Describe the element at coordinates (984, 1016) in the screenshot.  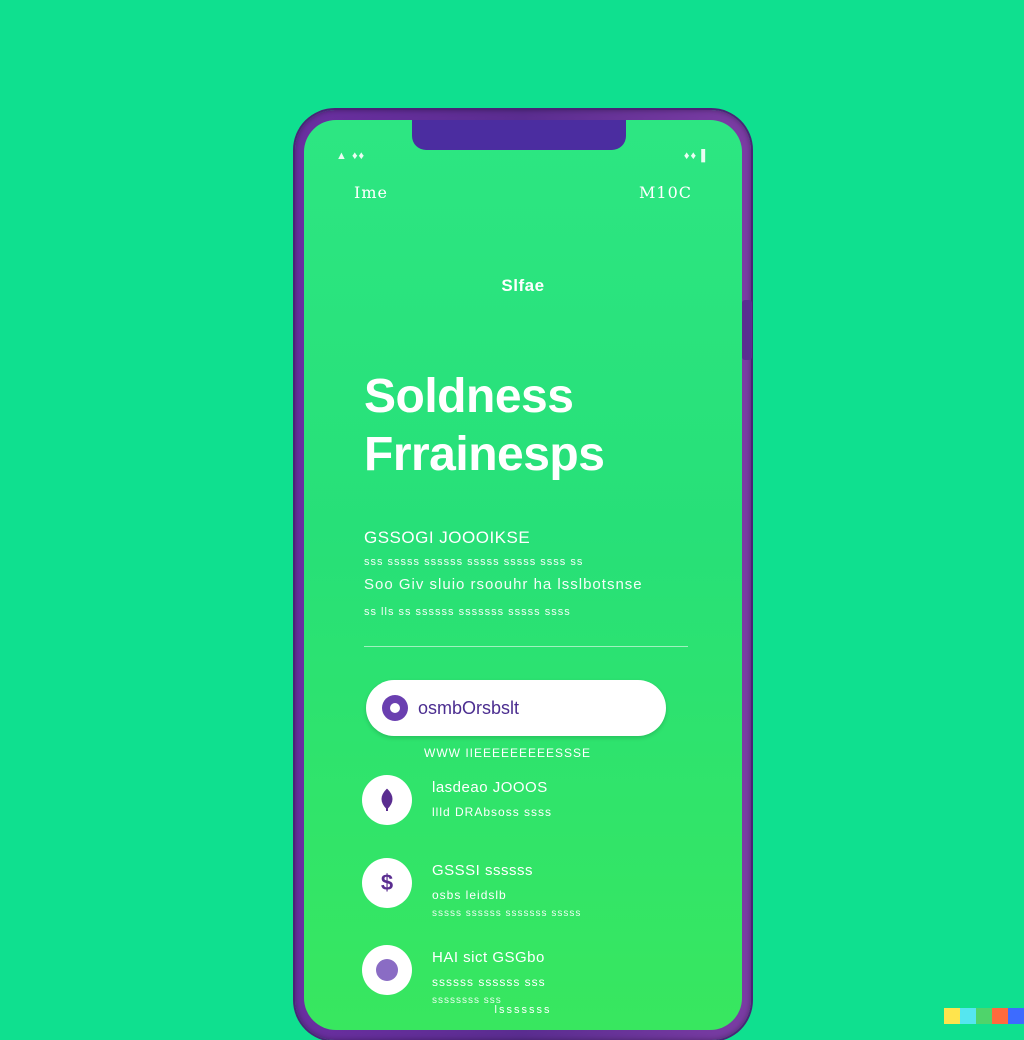
I see `color-watermark` at that location.